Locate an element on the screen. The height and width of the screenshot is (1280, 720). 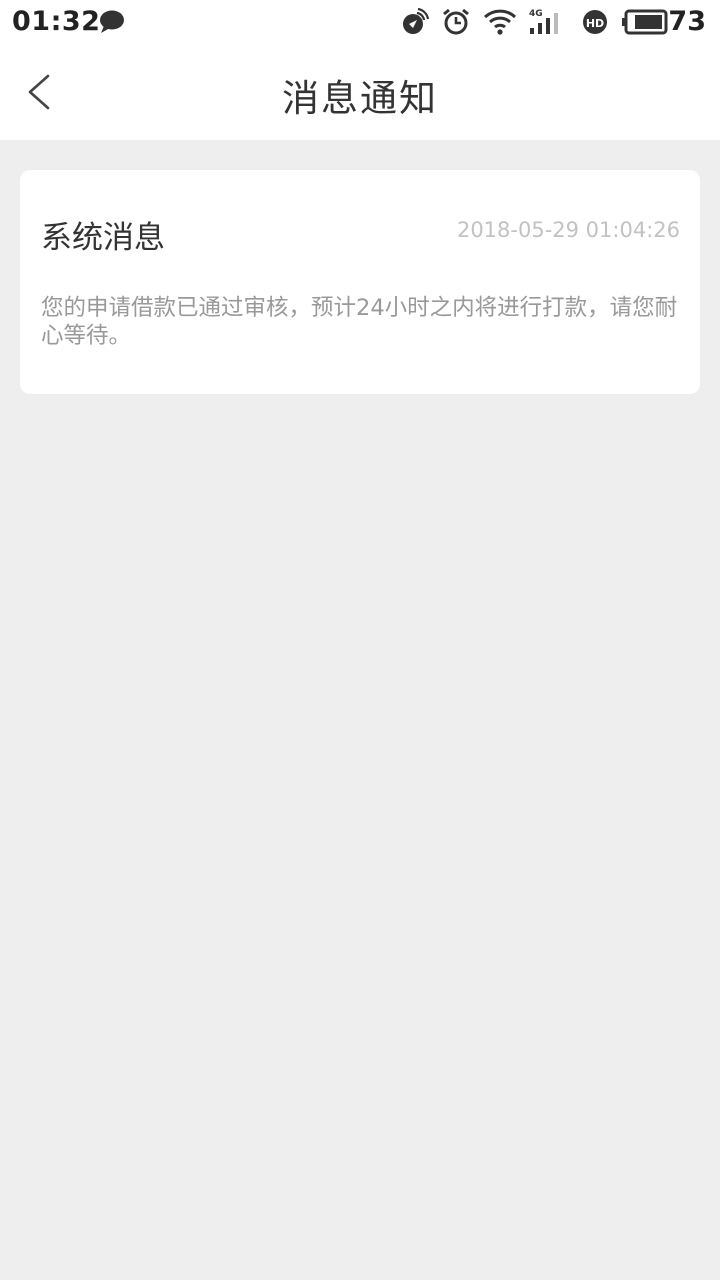
message-body: 您的申请借款已通过审核，预计24小时之内将进行打款，请您耐心等待。 is located at coordinates (359, 322).